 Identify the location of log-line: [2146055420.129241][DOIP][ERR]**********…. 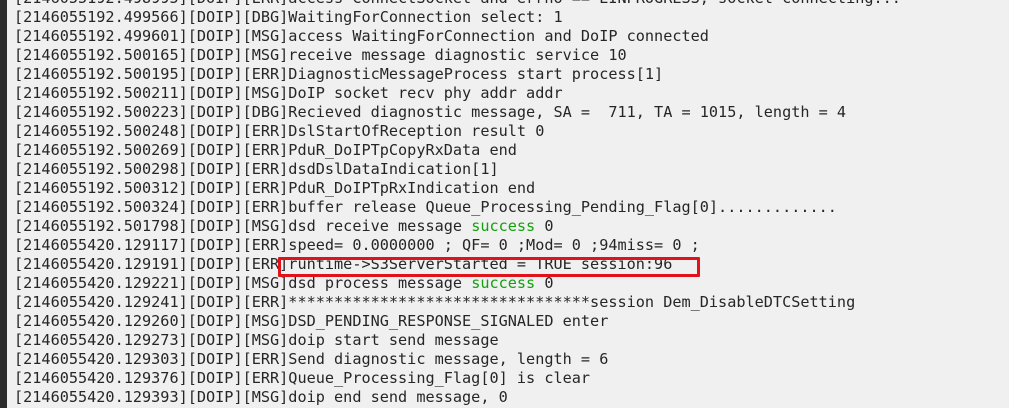
(435, 302).